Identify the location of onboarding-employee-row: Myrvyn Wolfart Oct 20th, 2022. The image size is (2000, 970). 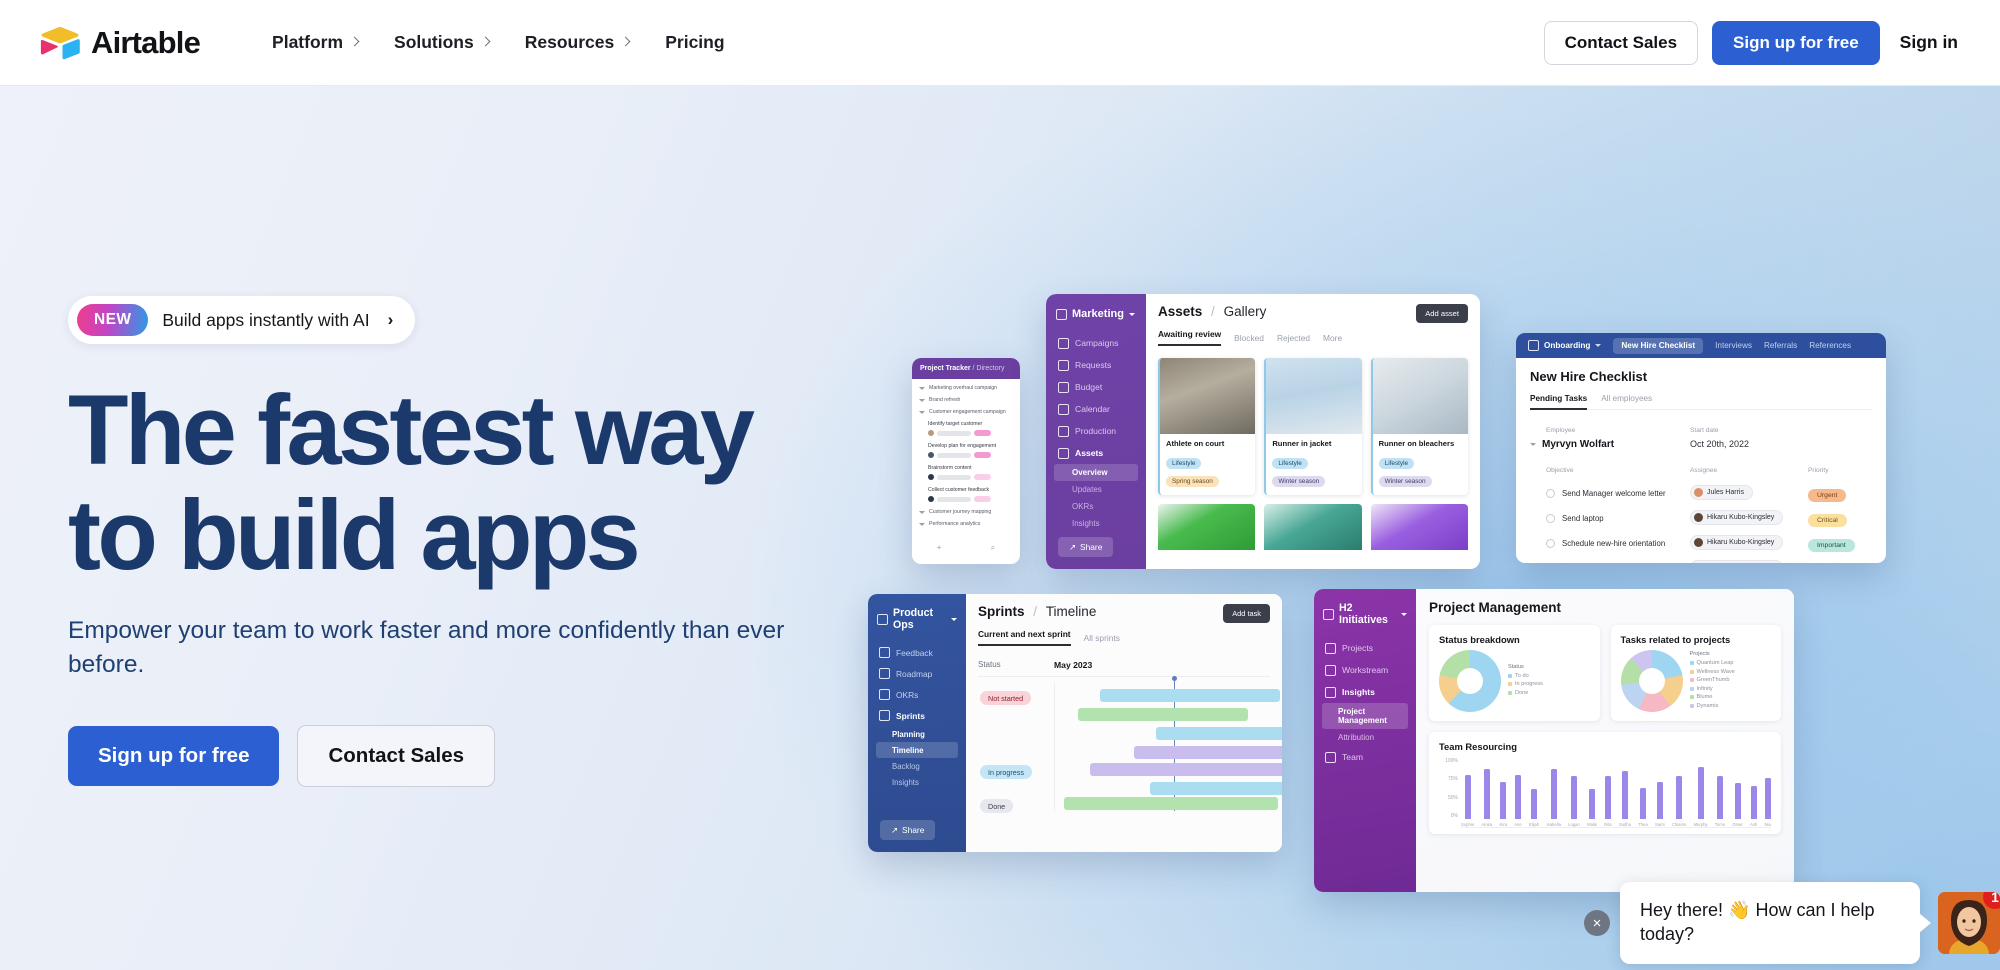
(1701, 444).